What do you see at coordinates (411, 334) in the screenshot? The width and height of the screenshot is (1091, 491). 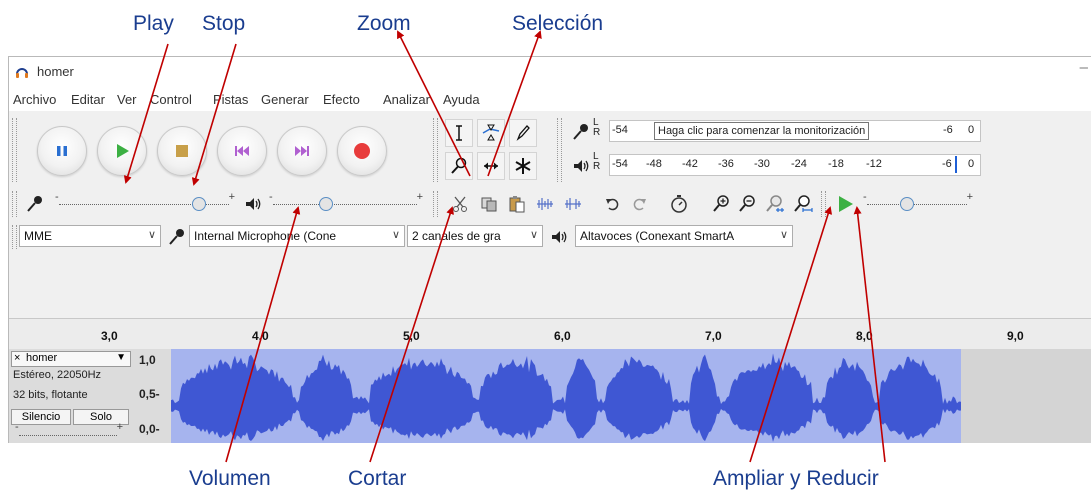 I see `cortar-arrow` at bounding box center [411, 334].